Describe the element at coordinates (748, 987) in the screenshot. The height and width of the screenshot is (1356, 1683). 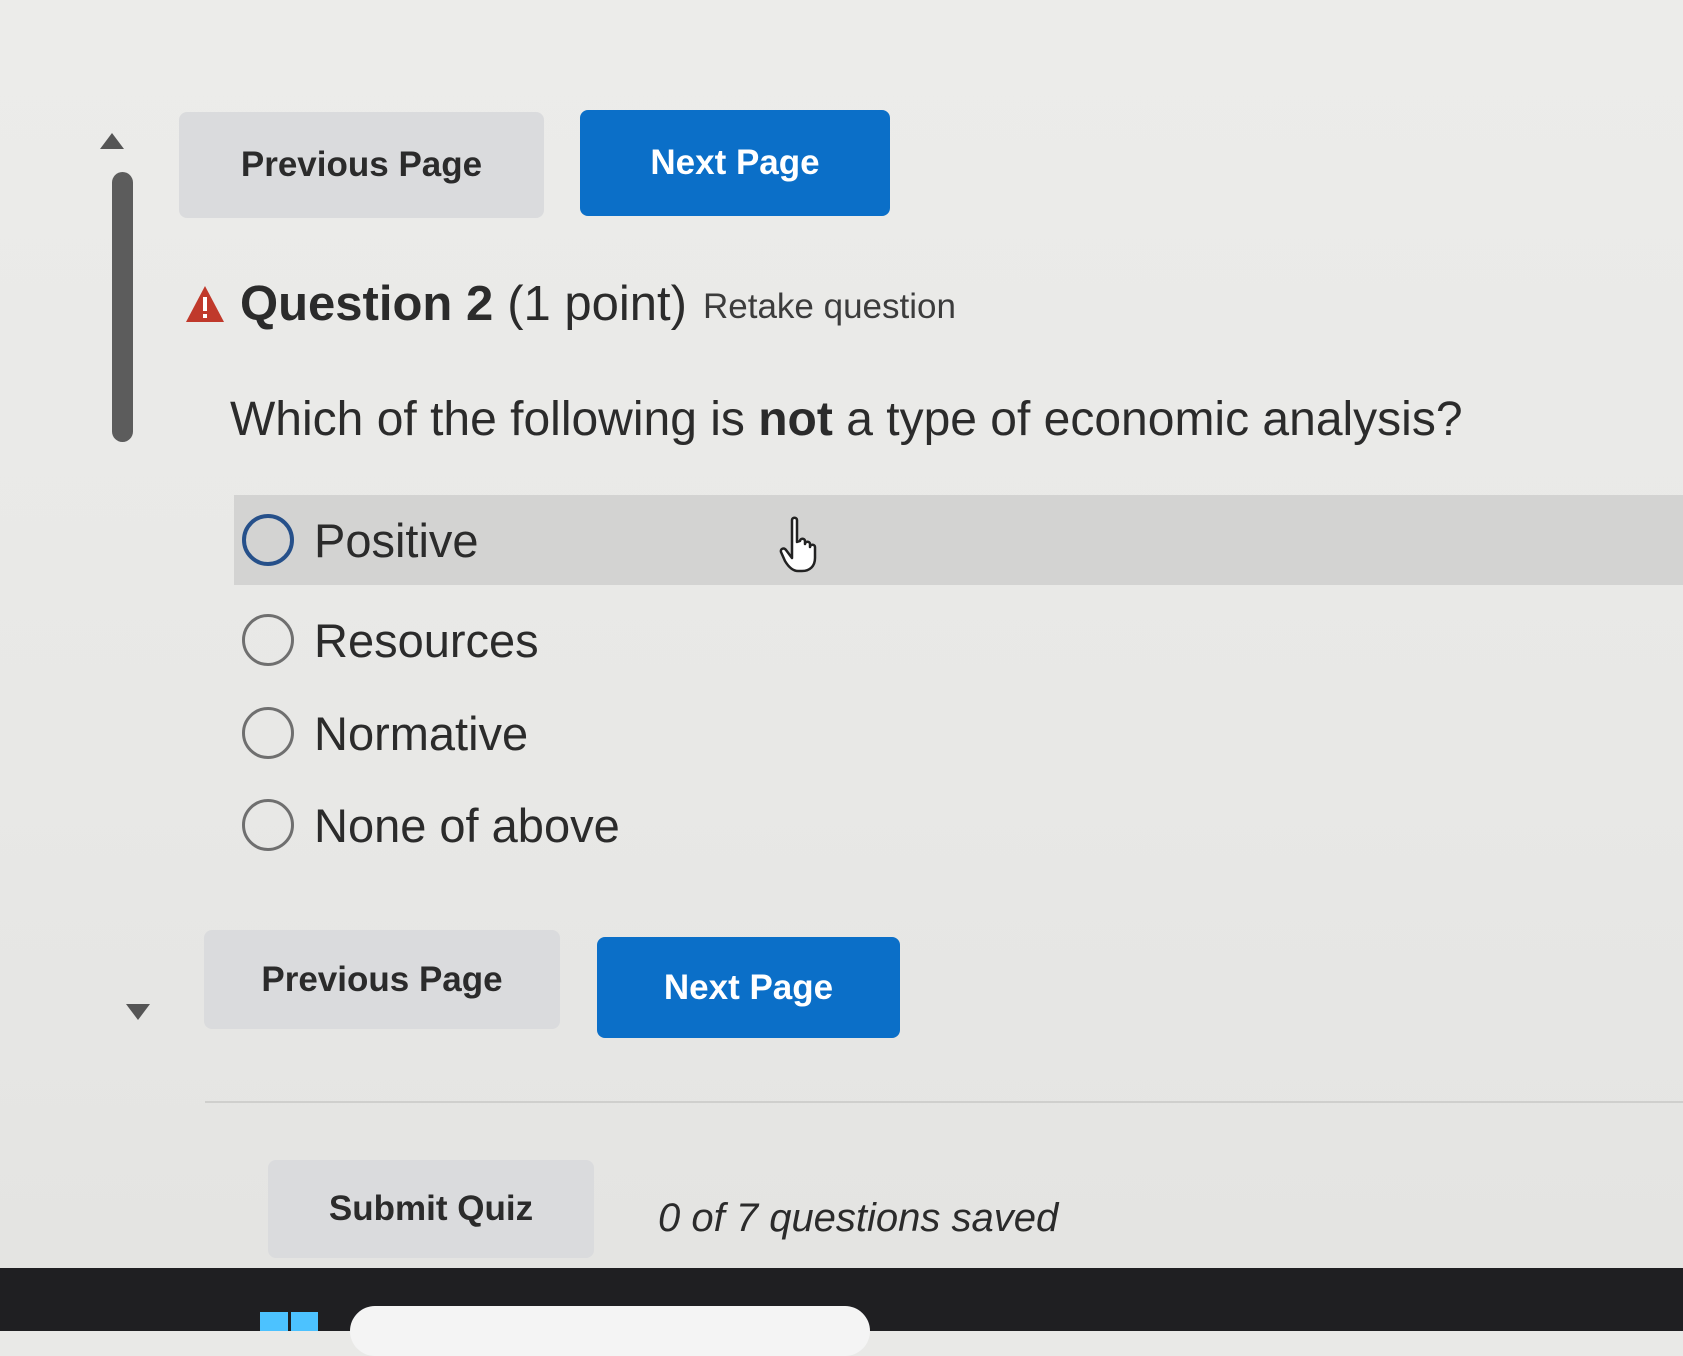
I see `next-page-button-bottom: Next Page` at that location.